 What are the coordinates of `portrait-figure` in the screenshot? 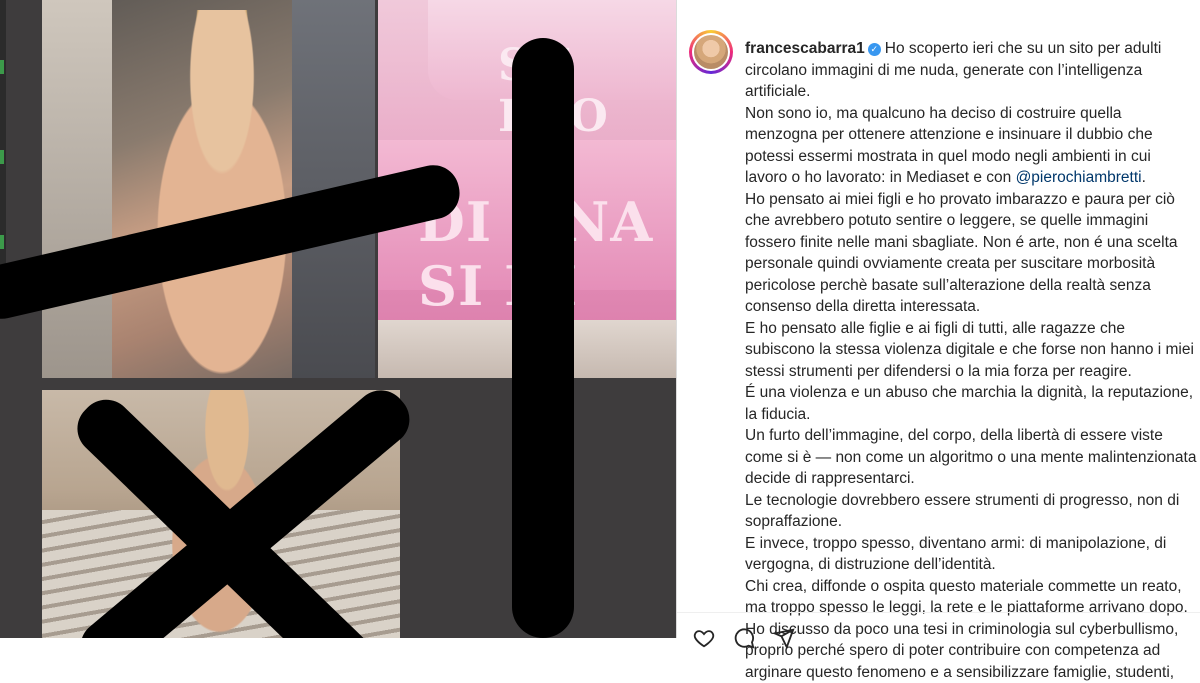 It's located at (222, 194).